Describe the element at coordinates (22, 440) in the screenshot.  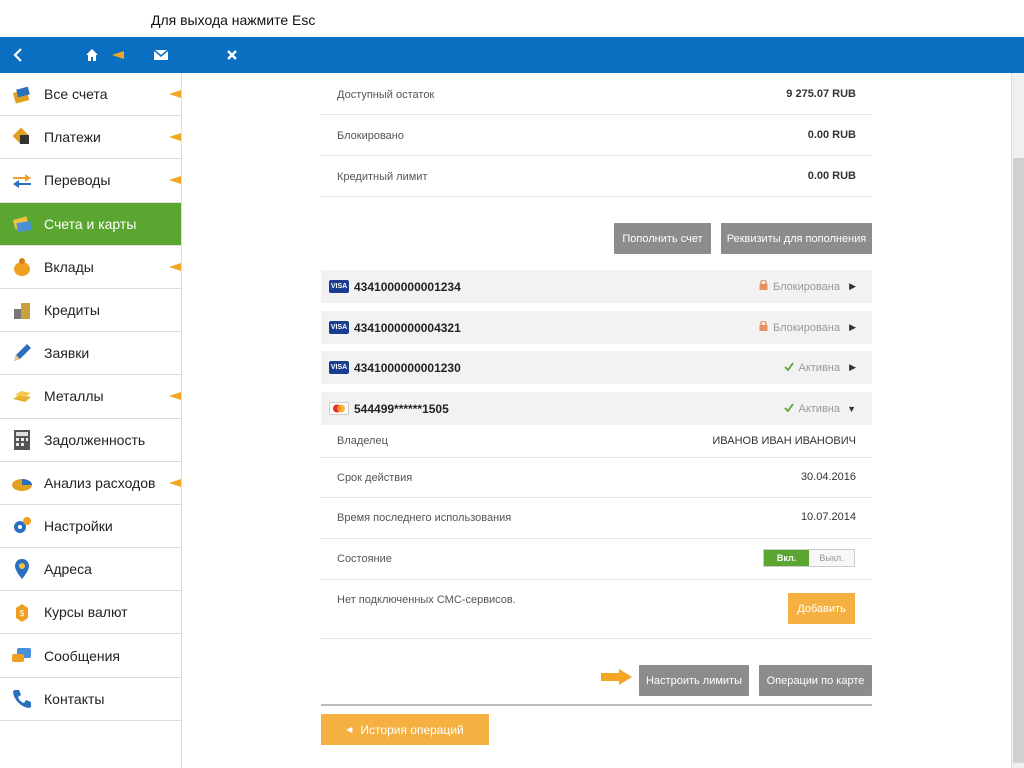
I see `calculator-icon` at that location.